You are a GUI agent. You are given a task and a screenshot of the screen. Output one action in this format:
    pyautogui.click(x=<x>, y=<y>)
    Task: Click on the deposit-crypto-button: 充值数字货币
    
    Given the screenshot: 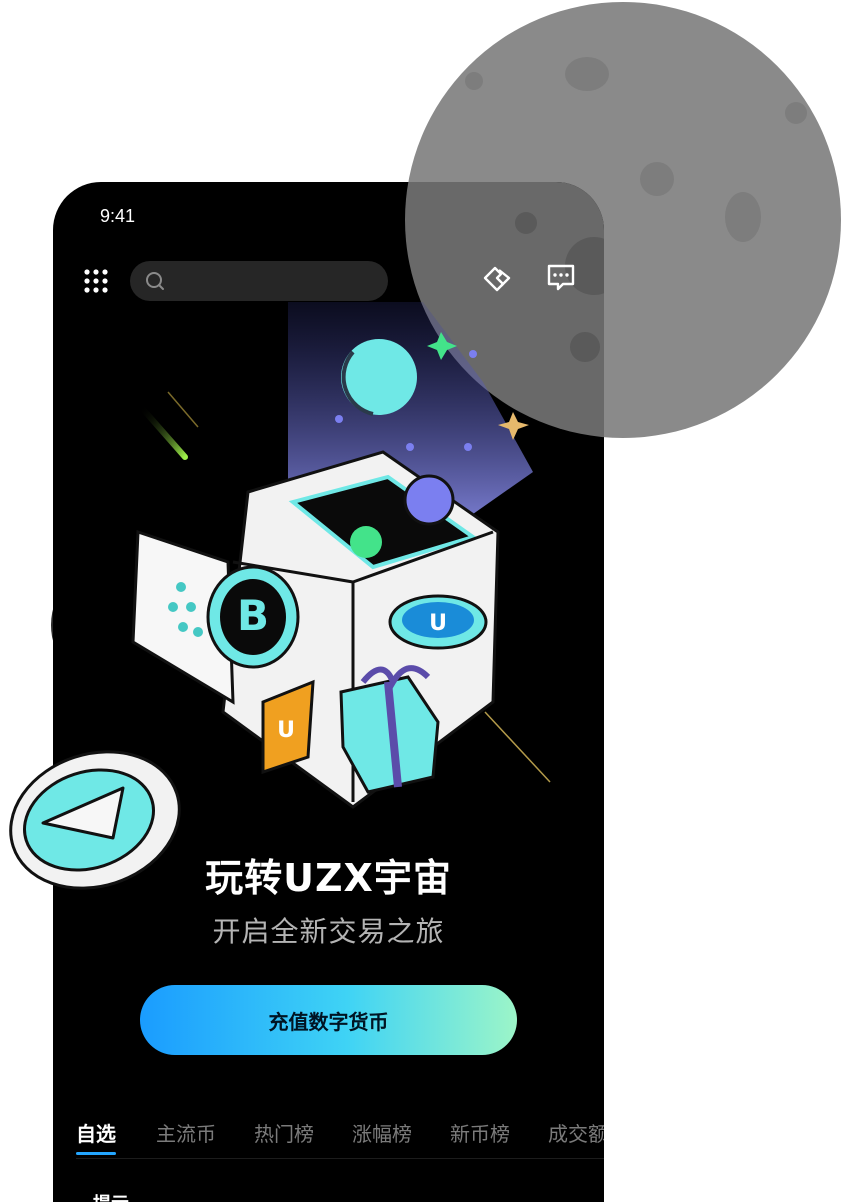 What is the action you would take?
    pyautogui.click(x=328, y=1020)
    